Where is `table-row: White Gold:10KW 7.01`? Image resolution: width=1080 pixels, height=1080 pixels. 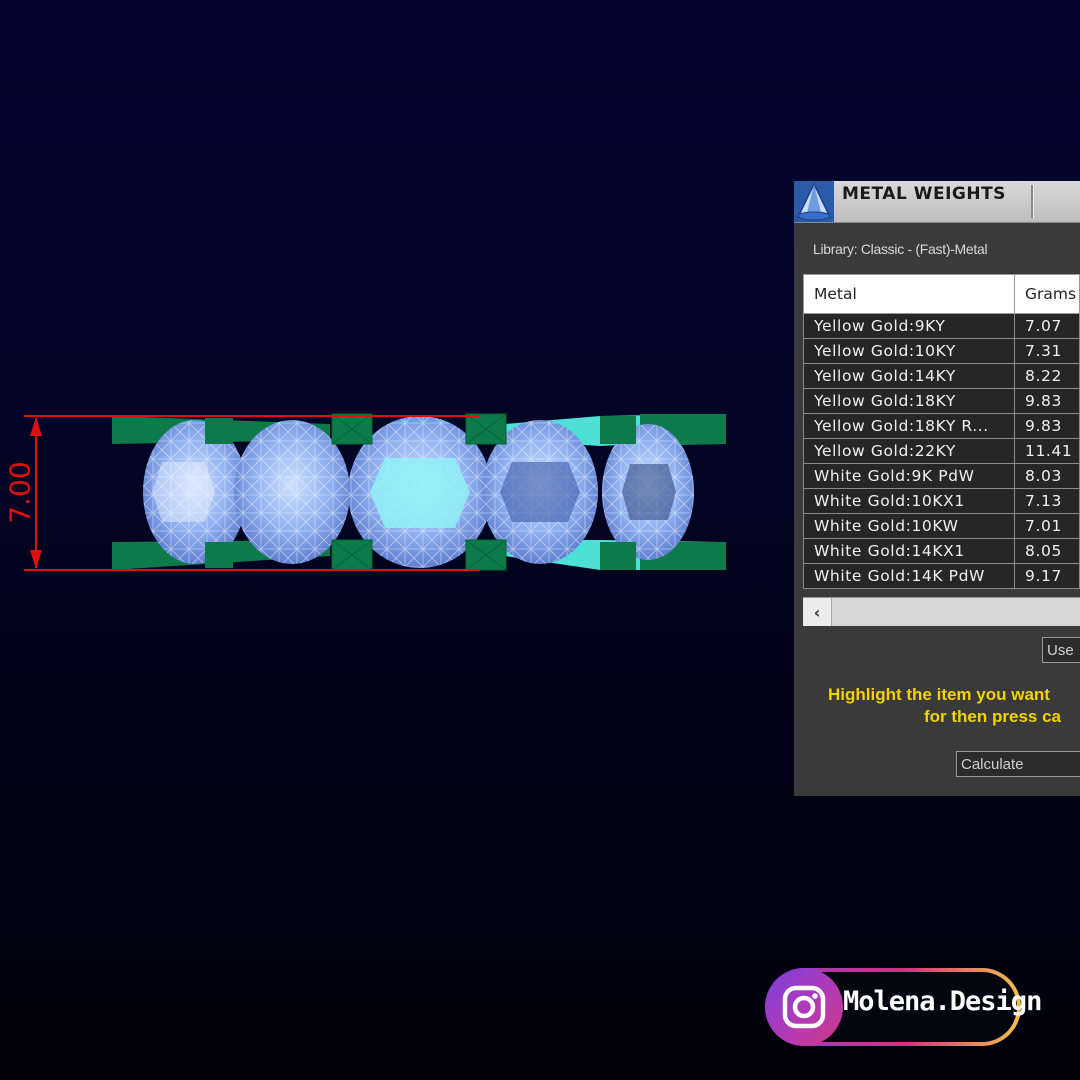 table-row: White Gold:10KW 7.01 is located at coordinates (941, 526).